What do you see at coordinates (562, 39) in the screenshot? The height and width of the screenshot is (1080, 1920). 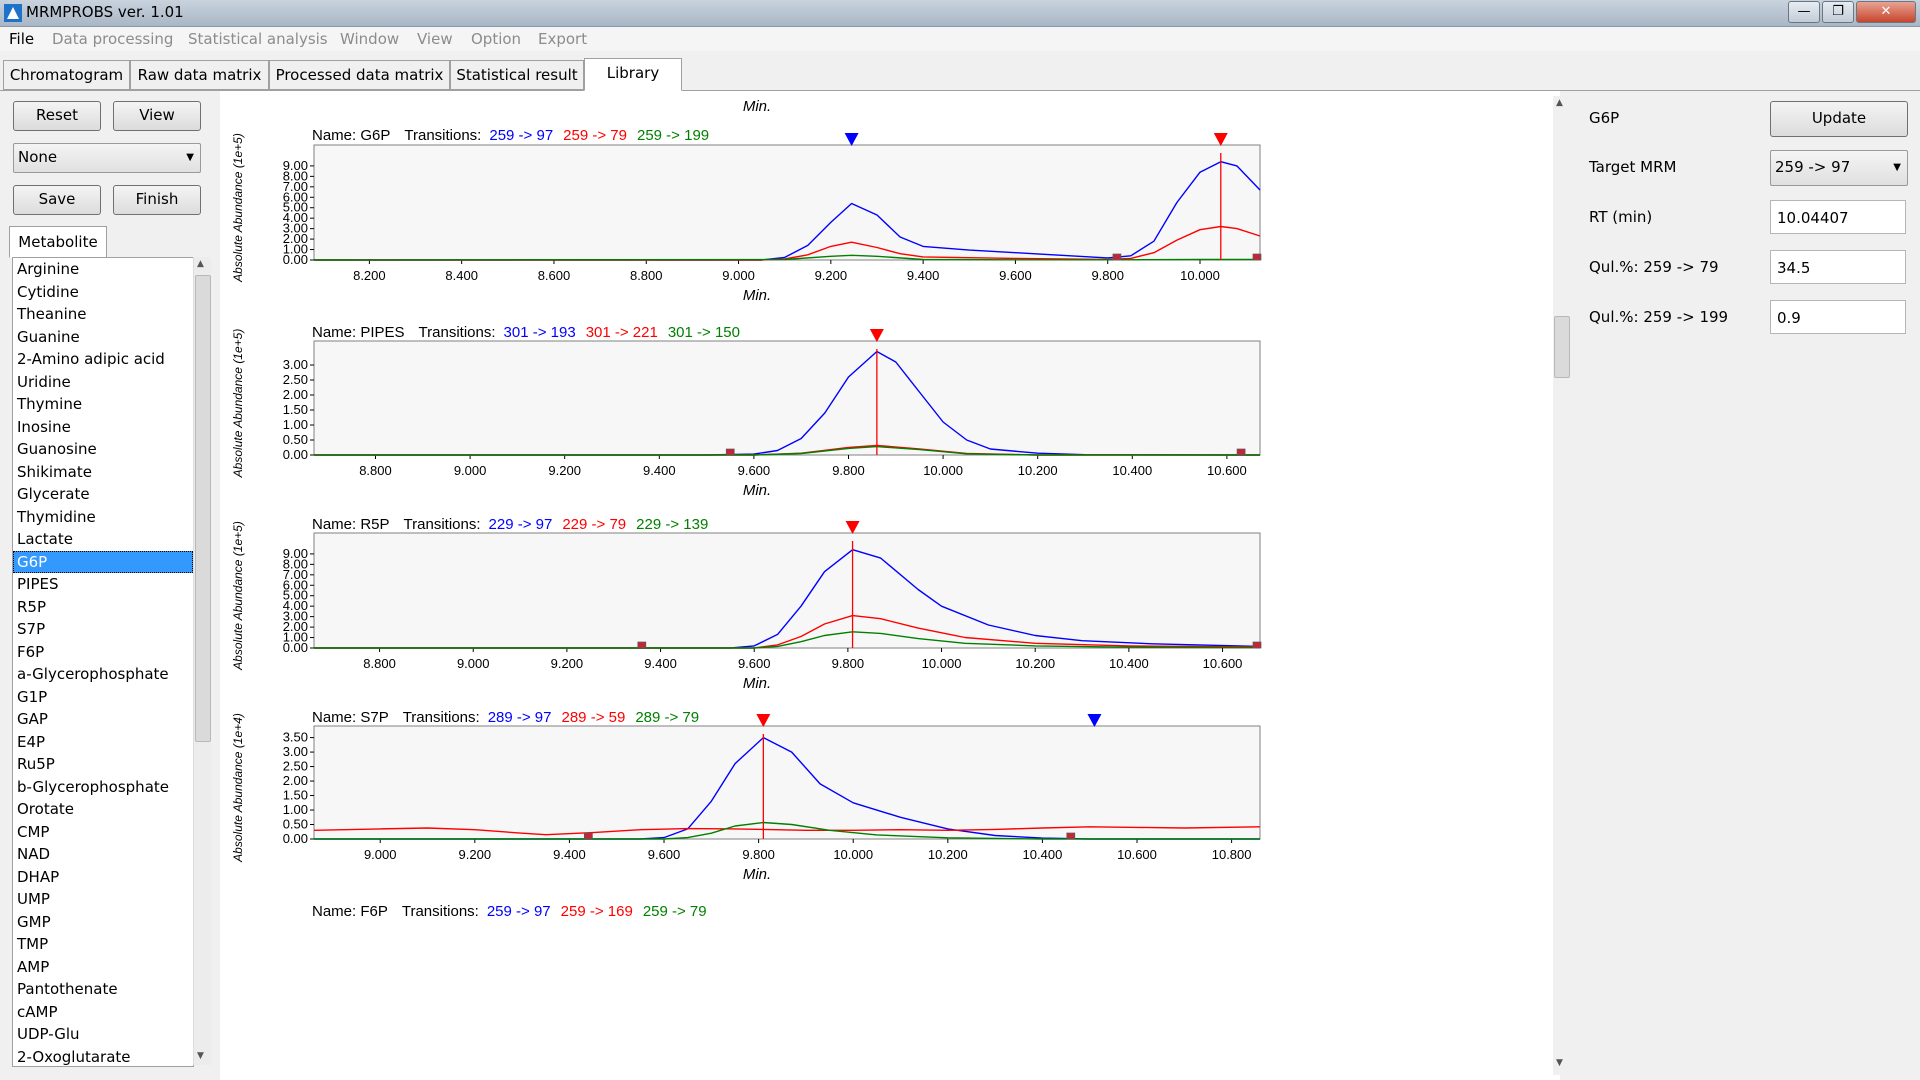 I see `menu-export: Export` at bounding box center [562, 39].